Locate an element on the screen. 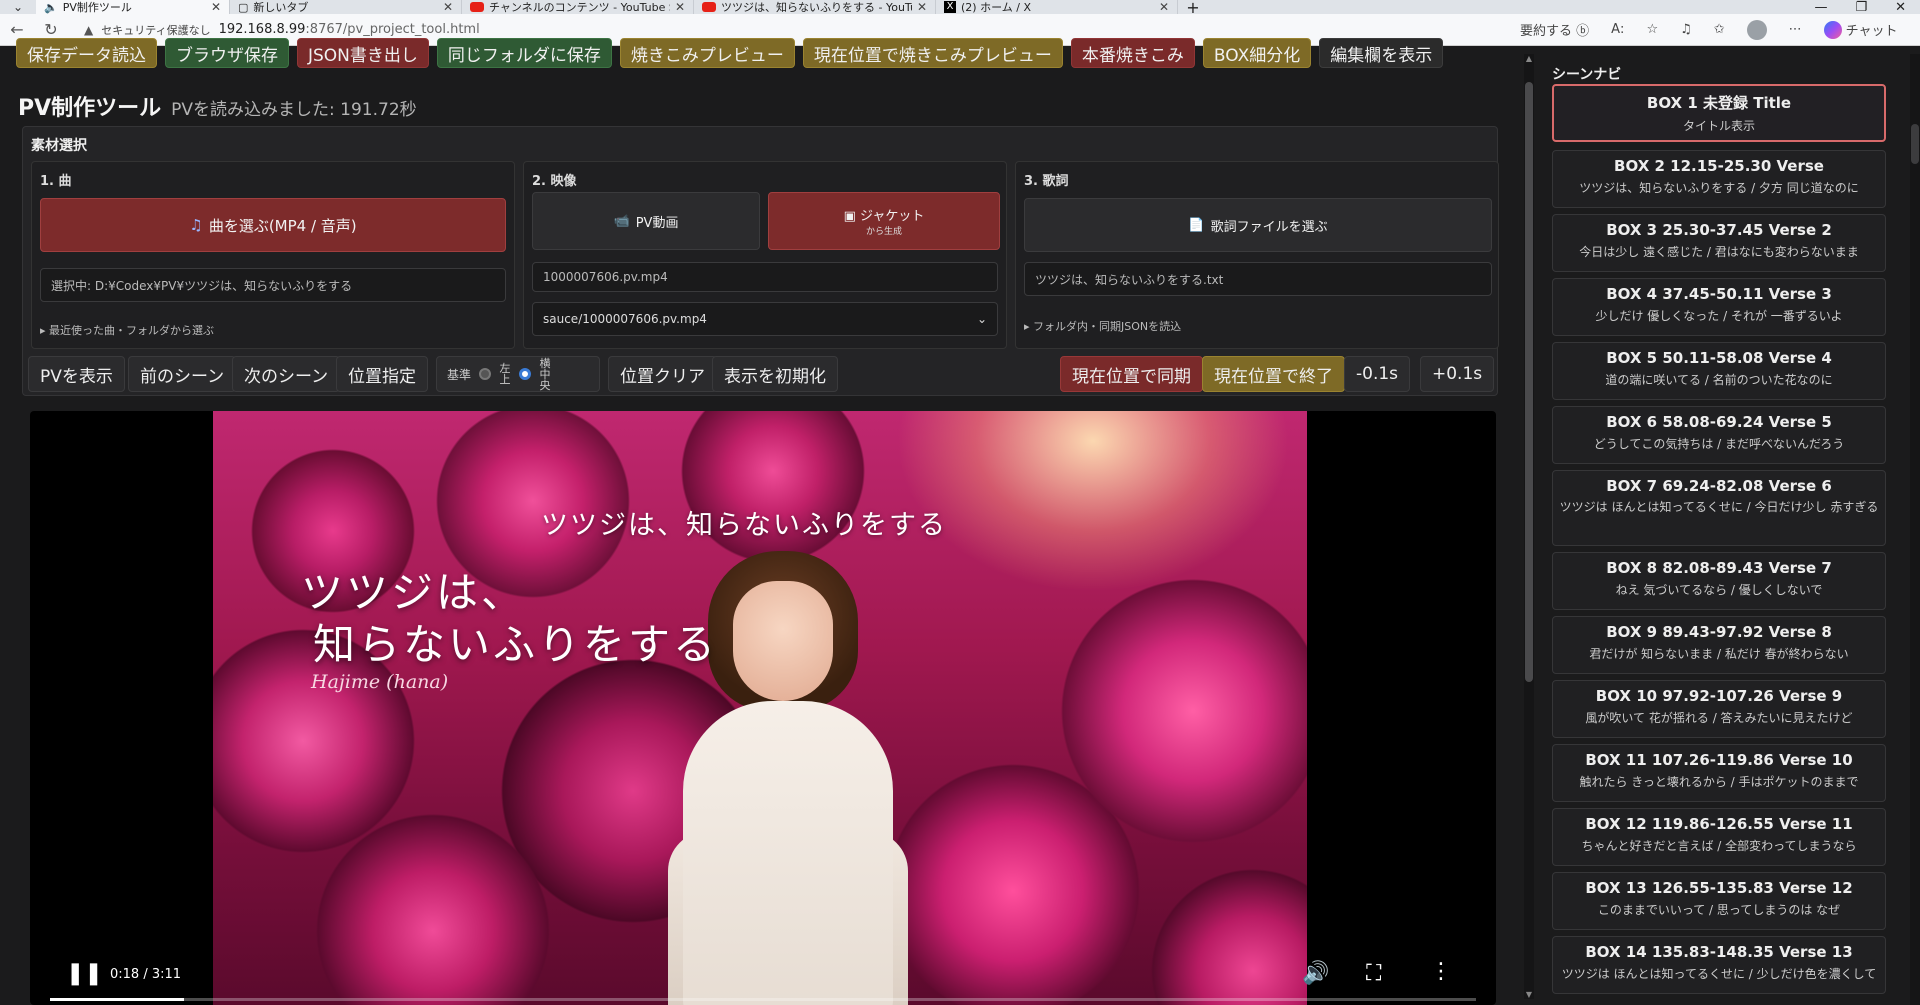  read-aloud-icon: A꞉ is located at coordinates (1617, 29).